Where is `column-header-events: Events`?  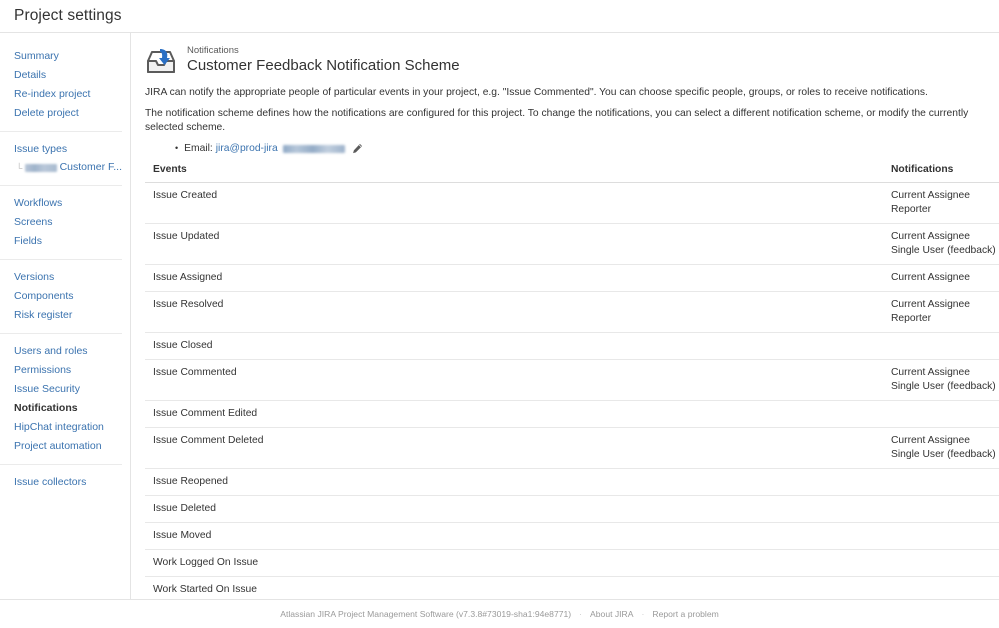
column-header-events: Events is located at coordinates (514, 173).